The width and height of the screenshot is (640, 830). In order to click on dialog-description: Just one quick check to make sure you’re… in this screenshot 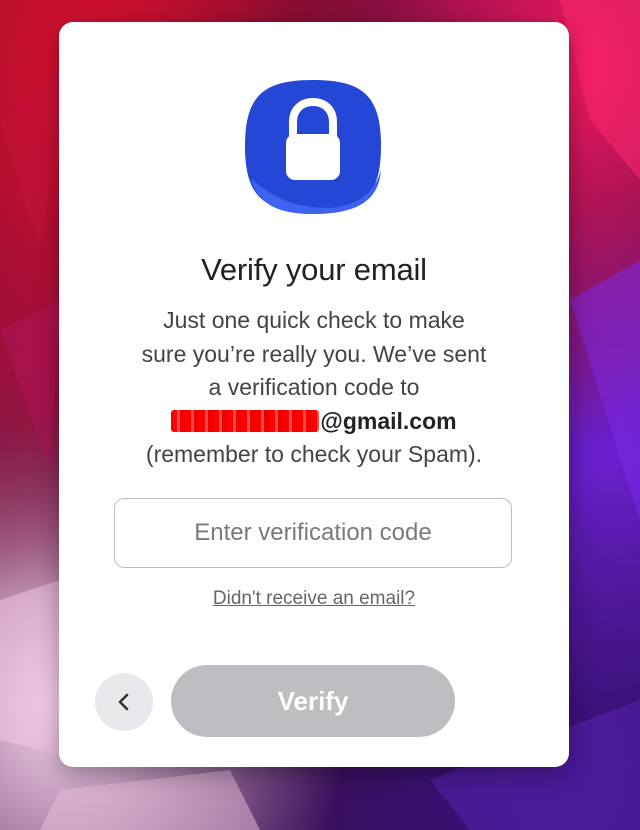, I will do `click(314, 388)`.